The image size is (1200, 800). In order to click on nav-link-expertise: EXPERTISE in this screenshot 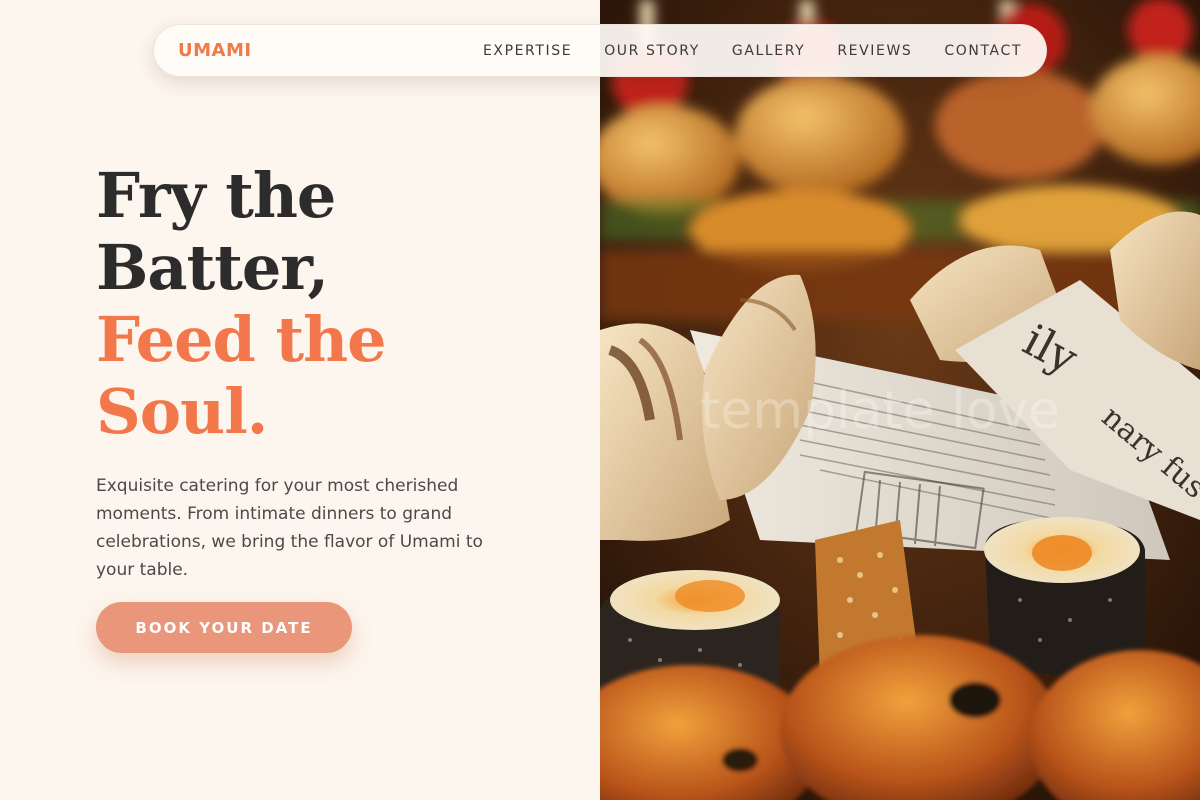, I will do `click(527, 51)`.